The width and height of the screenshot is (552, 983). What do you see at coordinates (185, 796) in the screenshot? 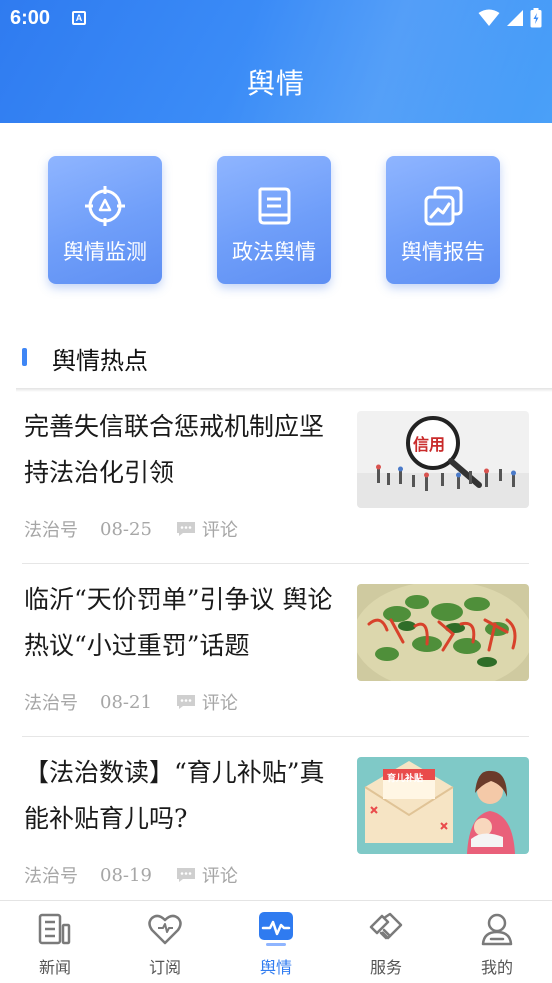
I see `news-title: 【法治数读】“育儿补贴”真能补贴育儿吗?` at bounding box center [185, 796].